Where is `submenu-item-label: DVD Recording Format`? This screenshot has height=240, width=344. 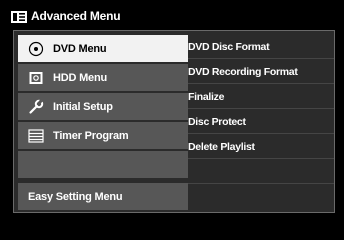 submenu-item-label: DVD Recording Format is located at coordinates (243, 71).